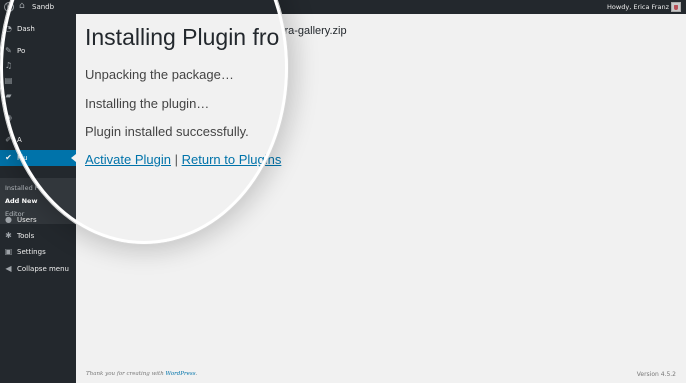 This screenshot has height=383, width=686. What do you see at coordinates (38, 66) in the screenshot?
I see `sidebar-item-media: ♫` at bounding box center [38, 66].